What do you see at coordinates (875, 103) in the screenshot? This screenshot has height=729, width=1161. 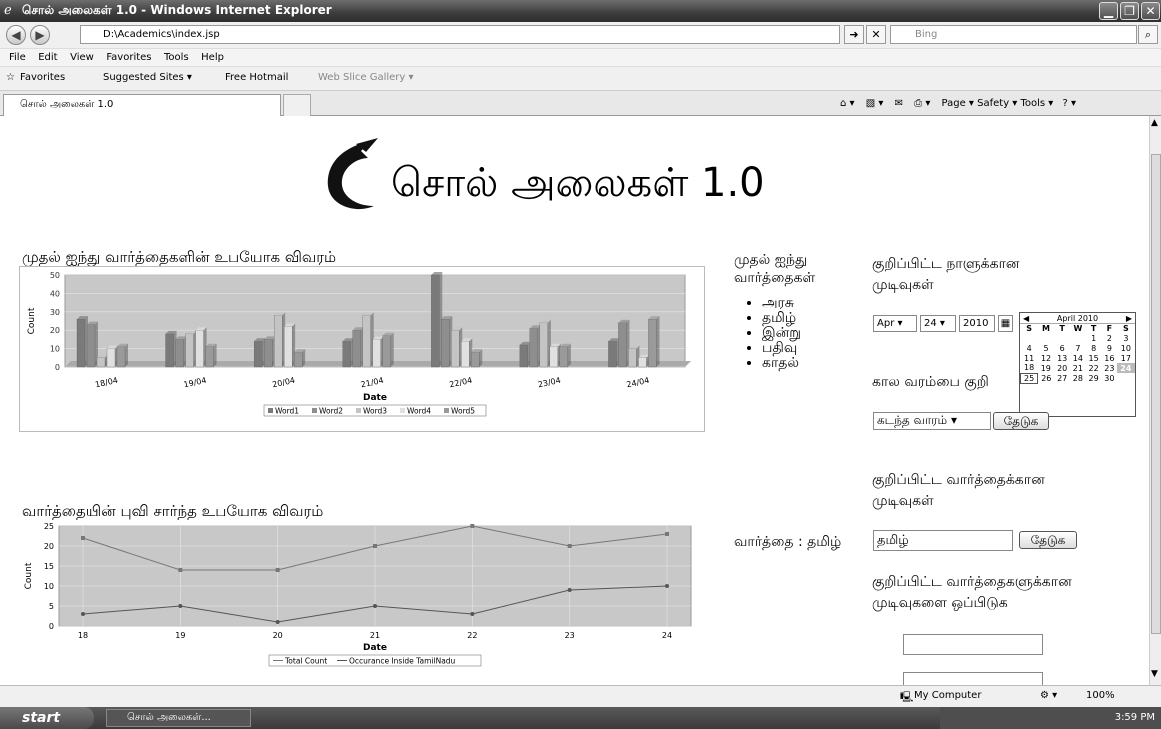 I see `feeds-icon: ▧ ▾` at bounding box center [875, 103].